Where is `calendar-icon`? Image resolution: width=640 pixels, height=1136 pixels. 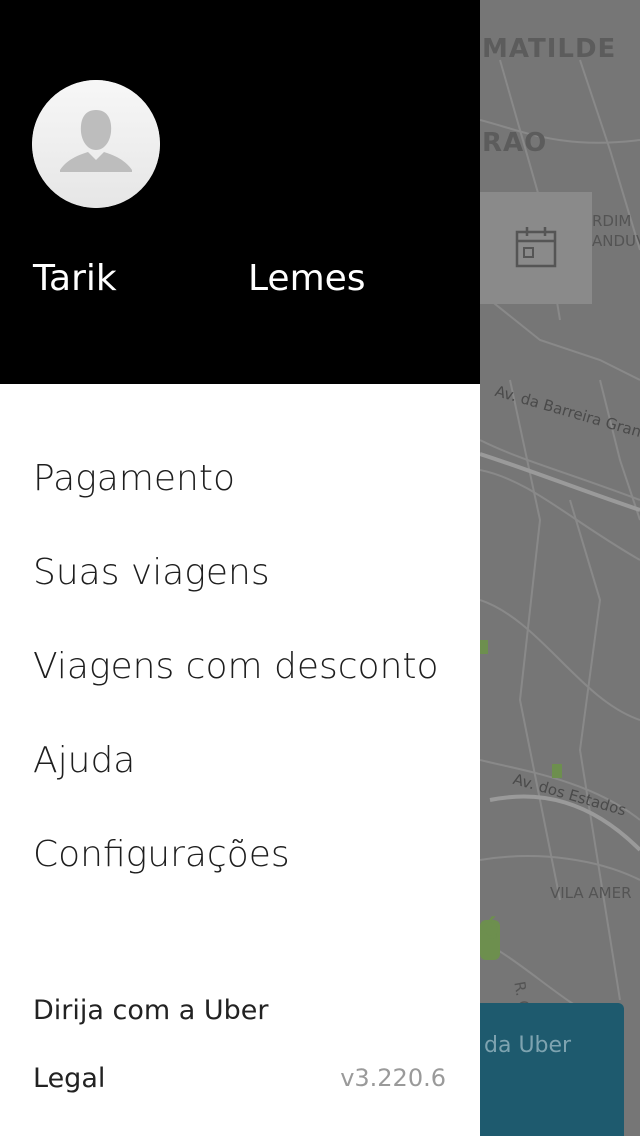
calendar-icon is located at coordinates (536, 247).